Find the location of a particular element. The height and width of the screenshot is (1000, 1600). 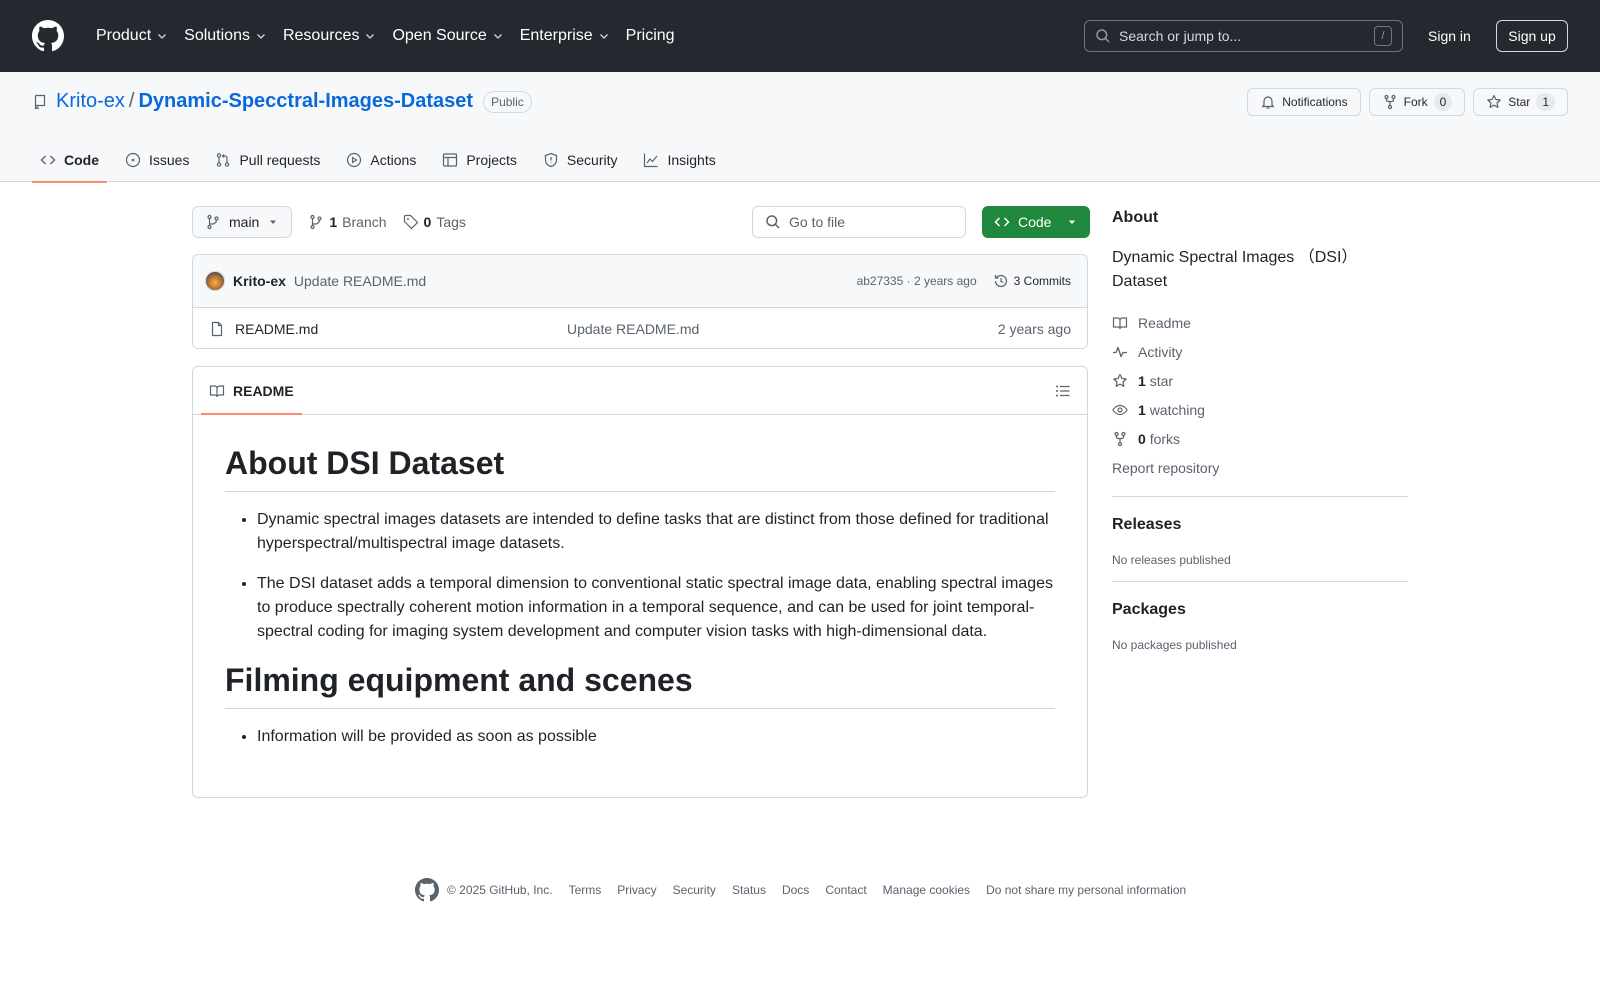

tab-actions: Actions is located at coordinates (381, 160).